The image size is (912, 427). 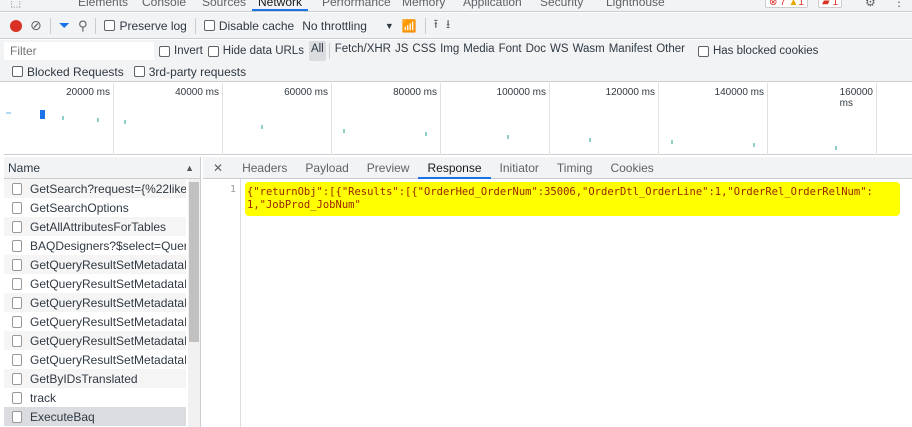 I want to click on request-row: GetByIDsTranslated, so click(x=95, y=378).